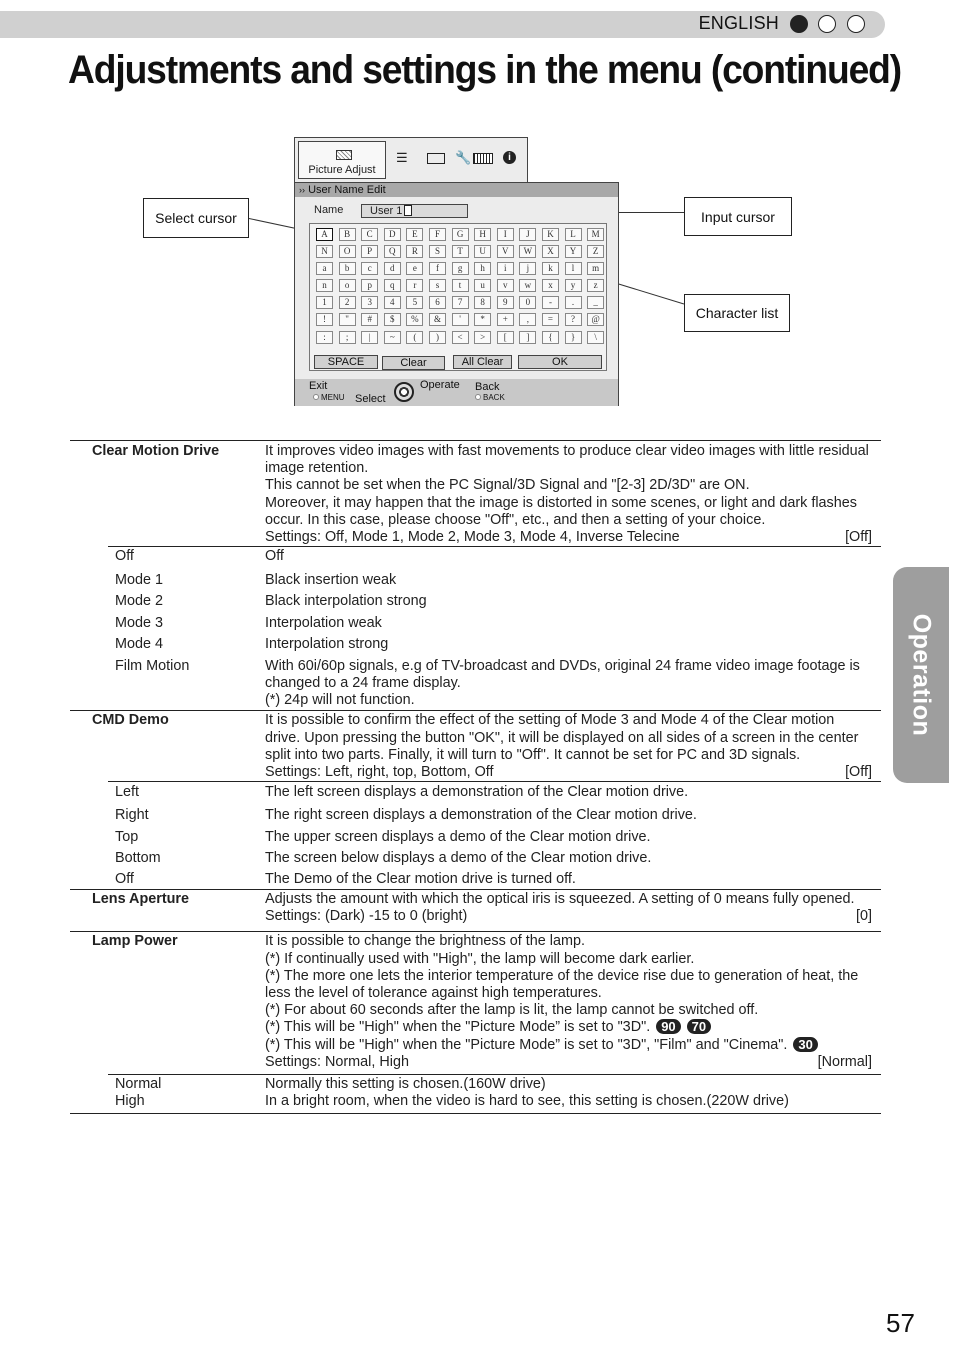 Image resolution: width=954 pixels, height=1356 pixels. Describe the element at coordinates (483, 320) in the screenshot. I see `character-key: *` at that location.